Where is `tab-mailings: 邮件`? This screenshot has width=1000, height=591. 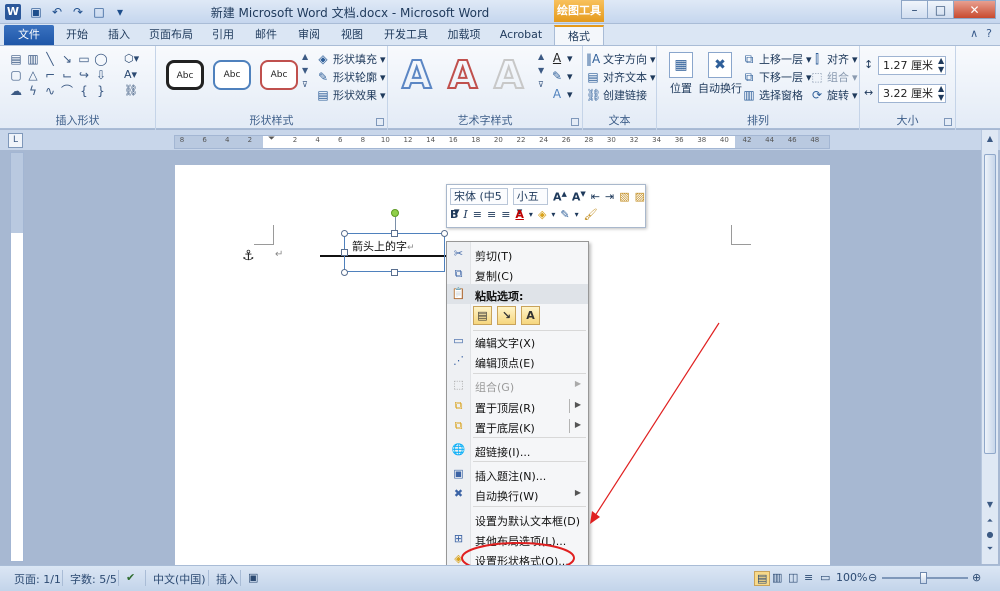
tab-mailings: 邮件 is located at coordinates (266, 35).